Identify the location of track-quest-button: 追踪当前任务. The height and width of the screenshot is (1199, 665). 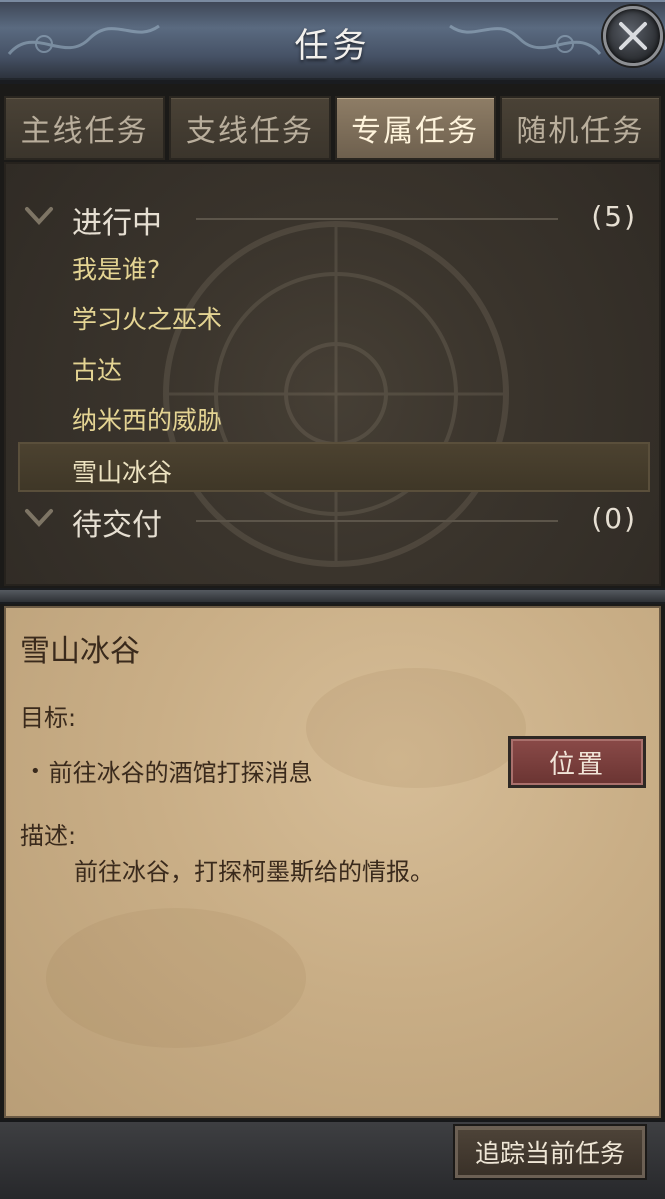
(550, 1152).